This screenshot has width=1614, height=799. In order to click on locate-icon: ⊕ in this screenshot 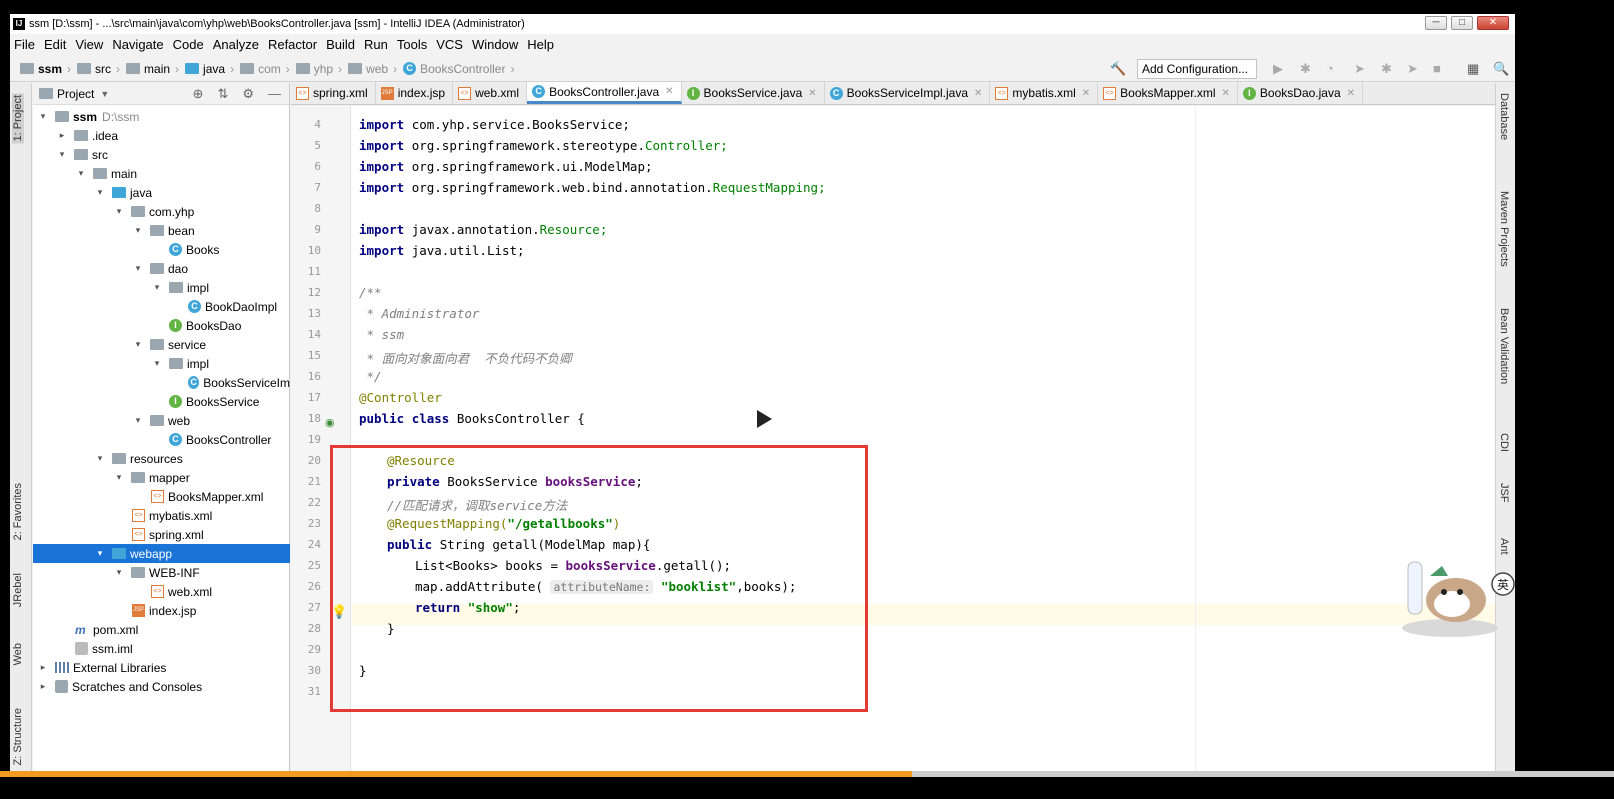, I will do `click(198, 94)`.